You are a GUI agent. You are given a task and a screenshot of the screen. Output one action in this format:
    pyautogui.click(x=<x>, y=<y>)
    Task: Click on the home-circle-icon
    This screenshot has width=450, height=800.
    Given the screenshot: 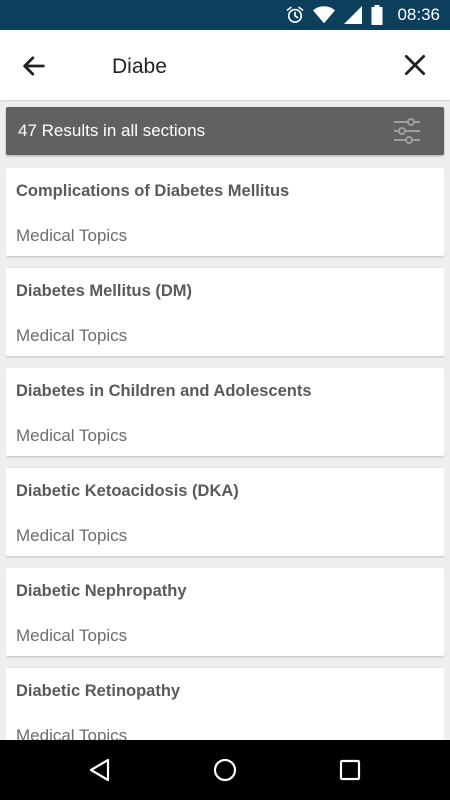 What is the action you would take?
    pyautogui.click(x=225, y=770)
    